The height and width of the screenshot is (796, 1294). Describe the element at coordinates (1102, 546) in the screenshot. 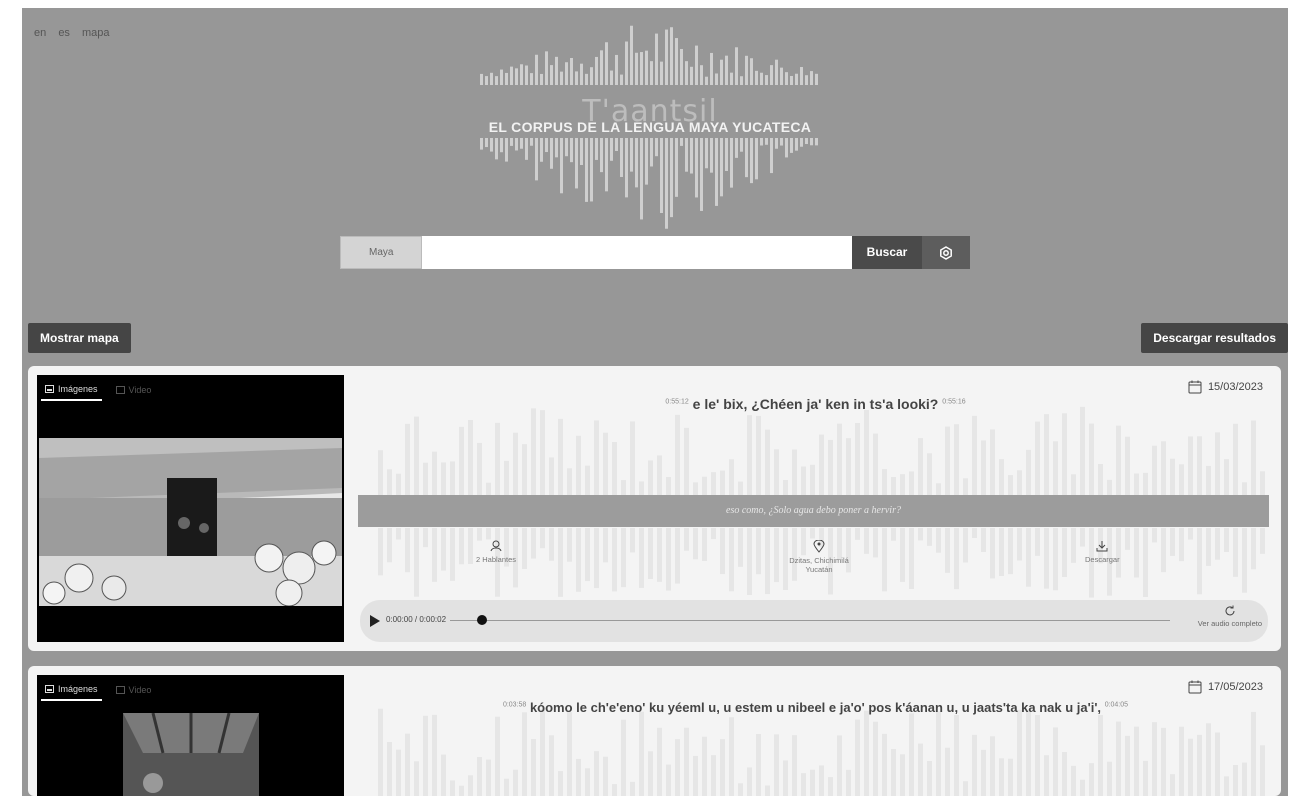

I see `download-icon` at that location.